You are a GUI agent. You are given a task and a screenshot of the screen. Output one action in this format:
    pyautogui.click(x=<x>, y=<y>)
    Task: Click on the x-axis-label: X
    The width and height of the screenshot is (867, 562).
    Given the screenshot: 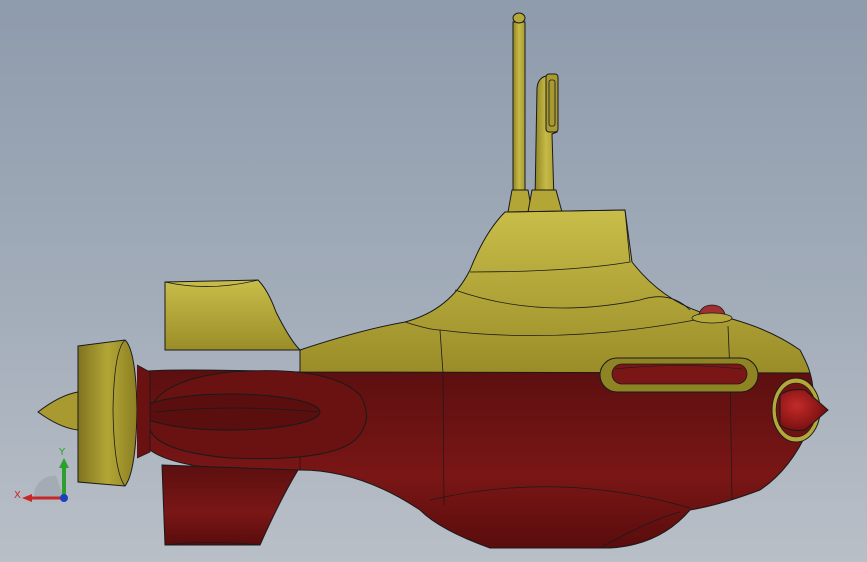 What is the action you would take?
    pyautogui.click(x=17, y=495)
    